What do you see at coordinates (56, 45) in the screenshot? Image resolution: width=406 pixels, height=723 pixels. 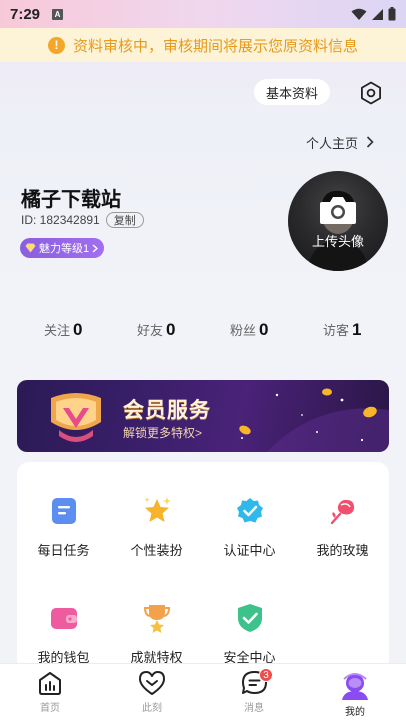 I see `alert-icon: !` at bounding box center [56, 45].